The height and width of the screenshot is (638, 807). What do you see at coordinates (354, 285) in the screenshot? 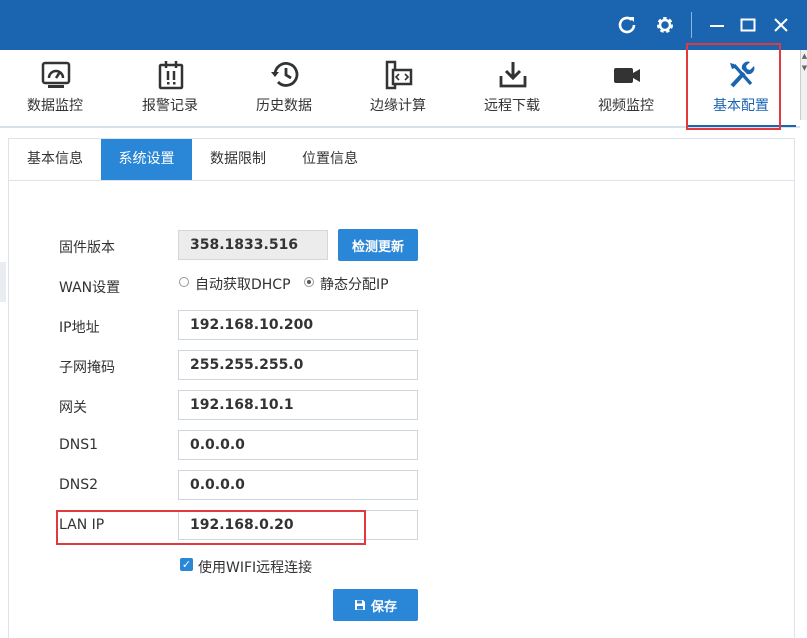
I see `radio-static-ip-label: 静态分配IP` at bounding box center [354, 285].